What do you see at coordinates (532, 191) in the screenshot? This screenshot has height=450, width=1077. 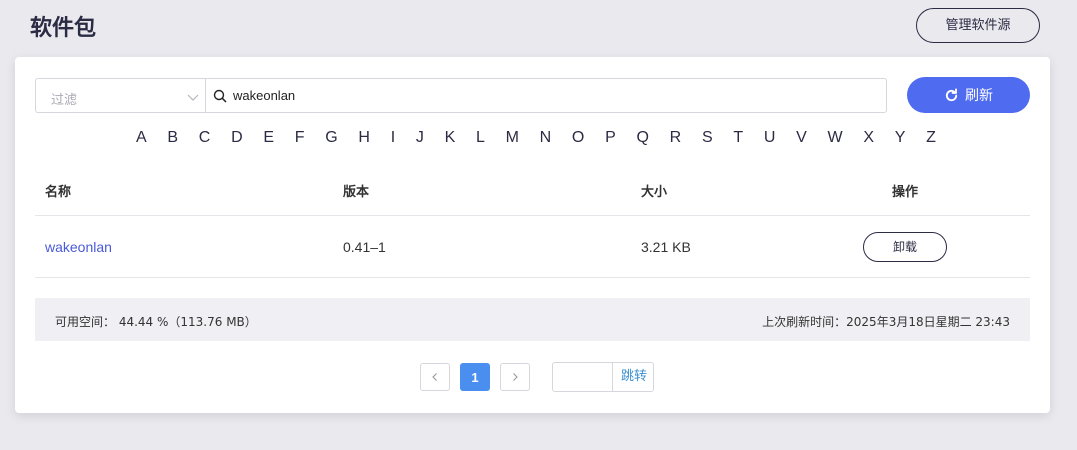 I see `table-header: 名称 版本 大小 操作` at bounding box center [532, 191].